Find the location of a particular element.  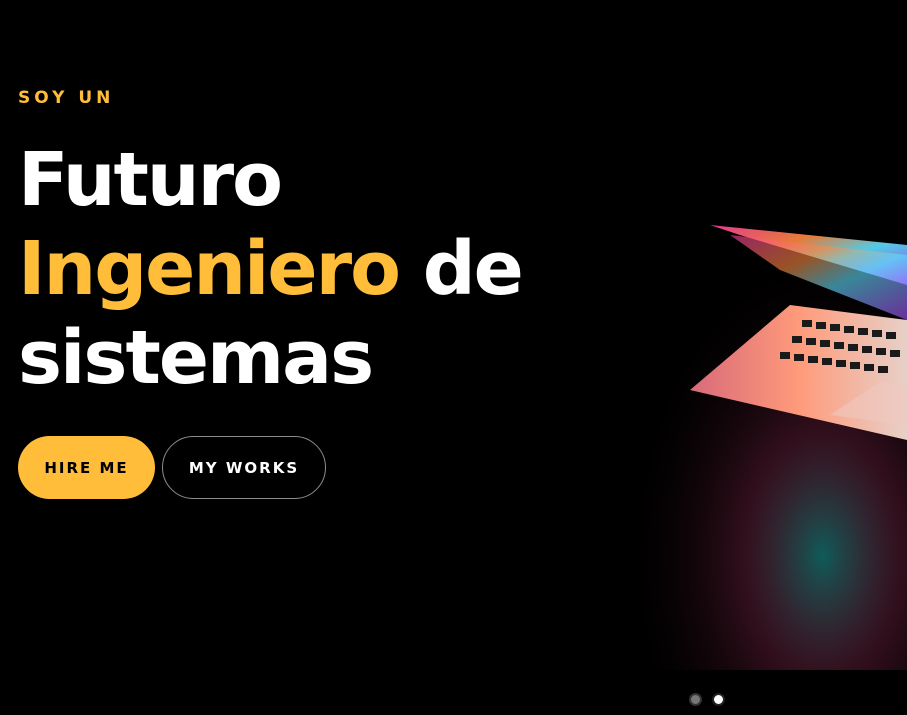

headline-accent: Ingeniero is located at coordinates (209, 269).